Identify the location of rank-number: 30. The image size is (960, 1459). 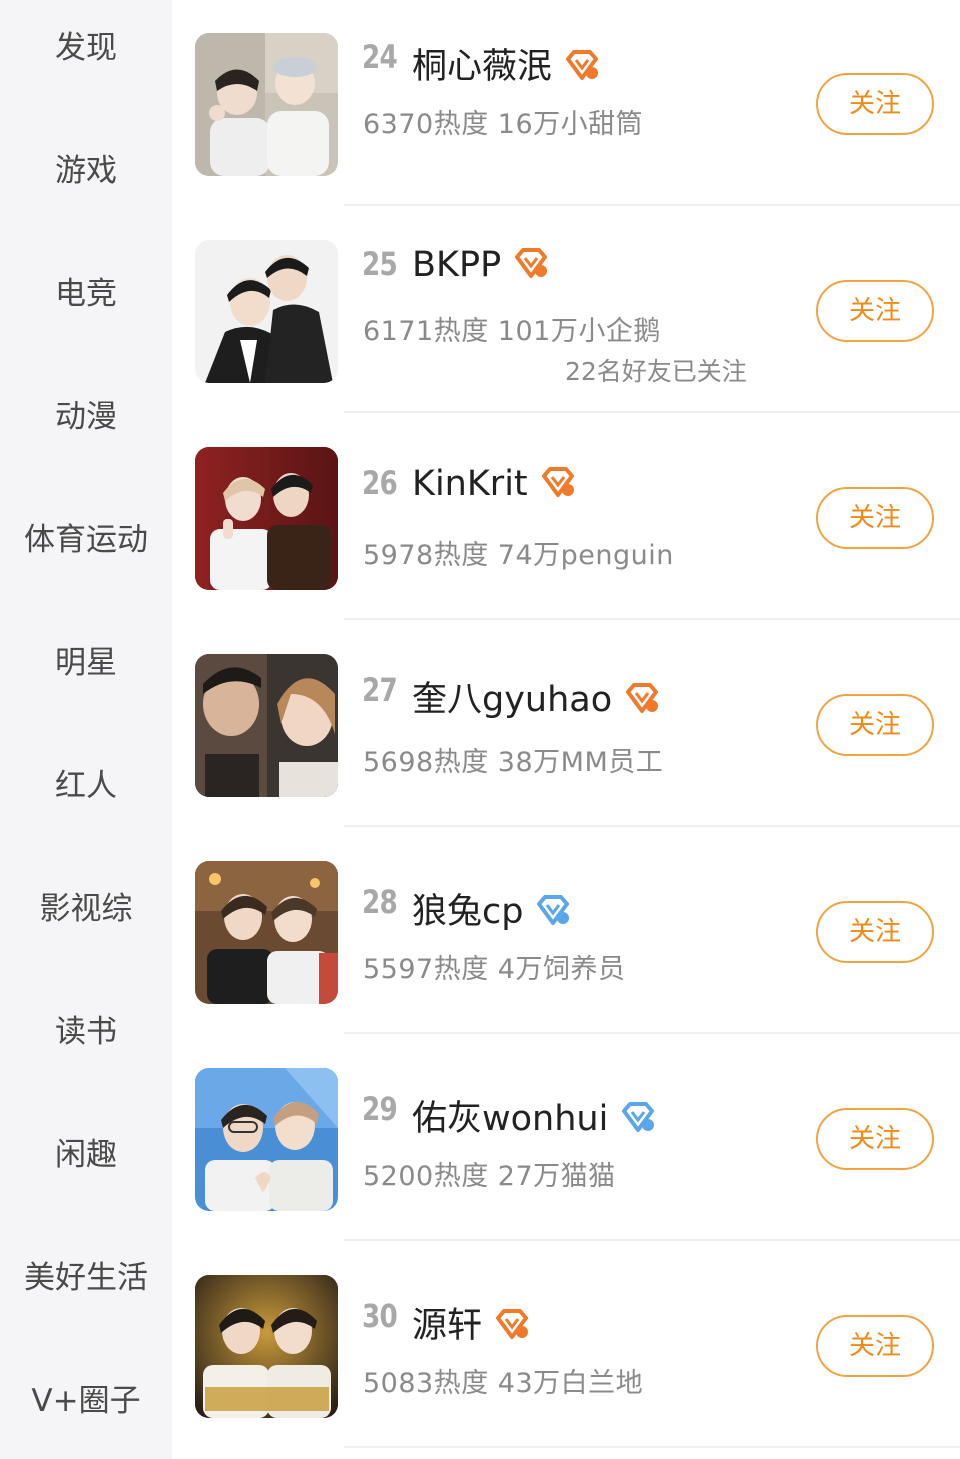
(380, 1316).